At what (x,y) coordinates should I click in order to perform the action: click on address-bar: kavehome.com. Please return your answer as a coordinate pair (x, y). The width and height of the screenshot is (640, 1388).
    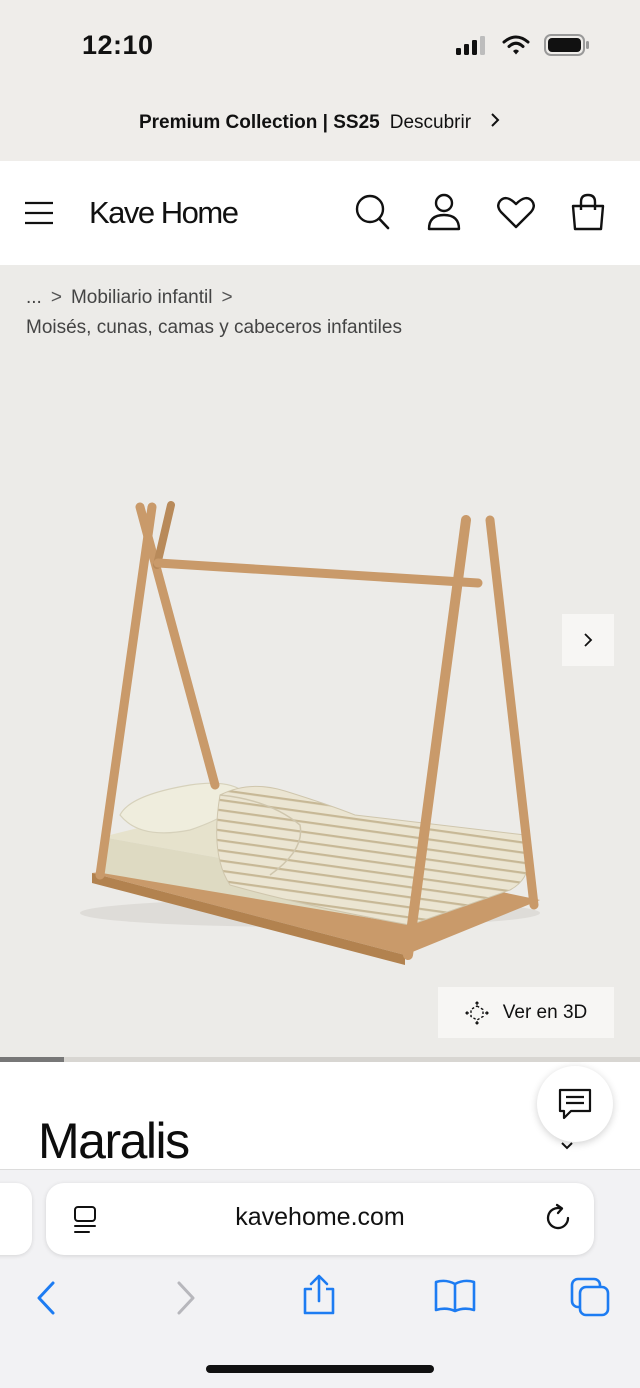
    Looking at the image, I should click on (320, 1219).